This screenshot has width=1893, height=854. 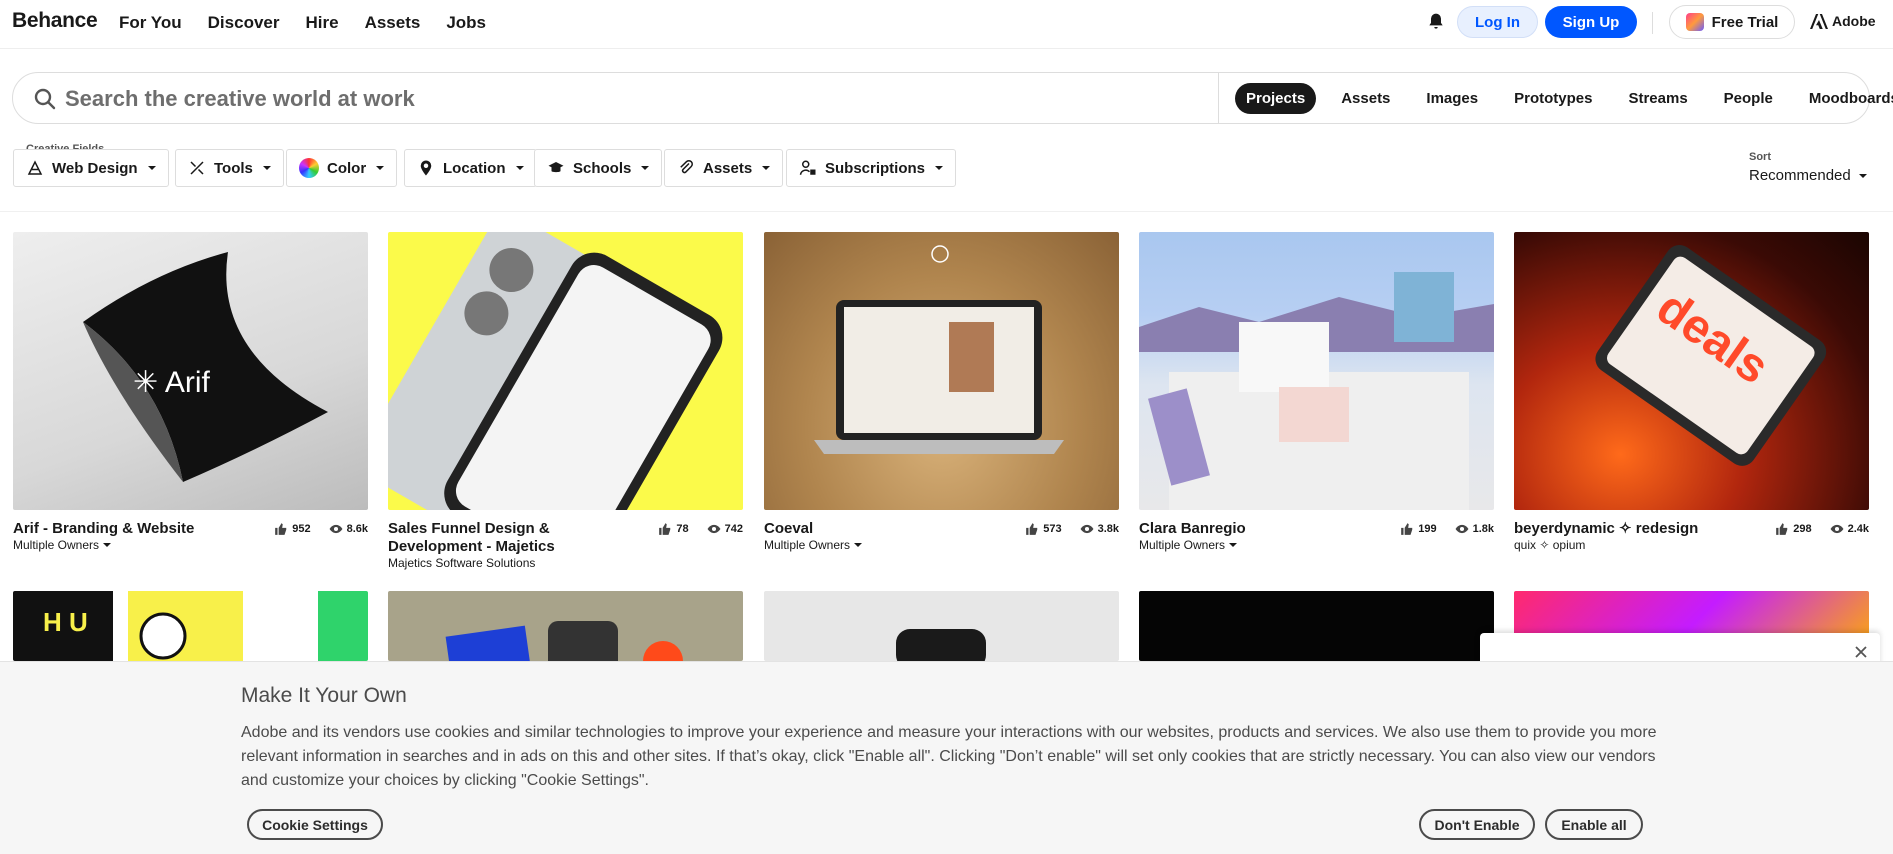 I want to click on project-stats: 199 1.8k, so click(x=1447, y=529).